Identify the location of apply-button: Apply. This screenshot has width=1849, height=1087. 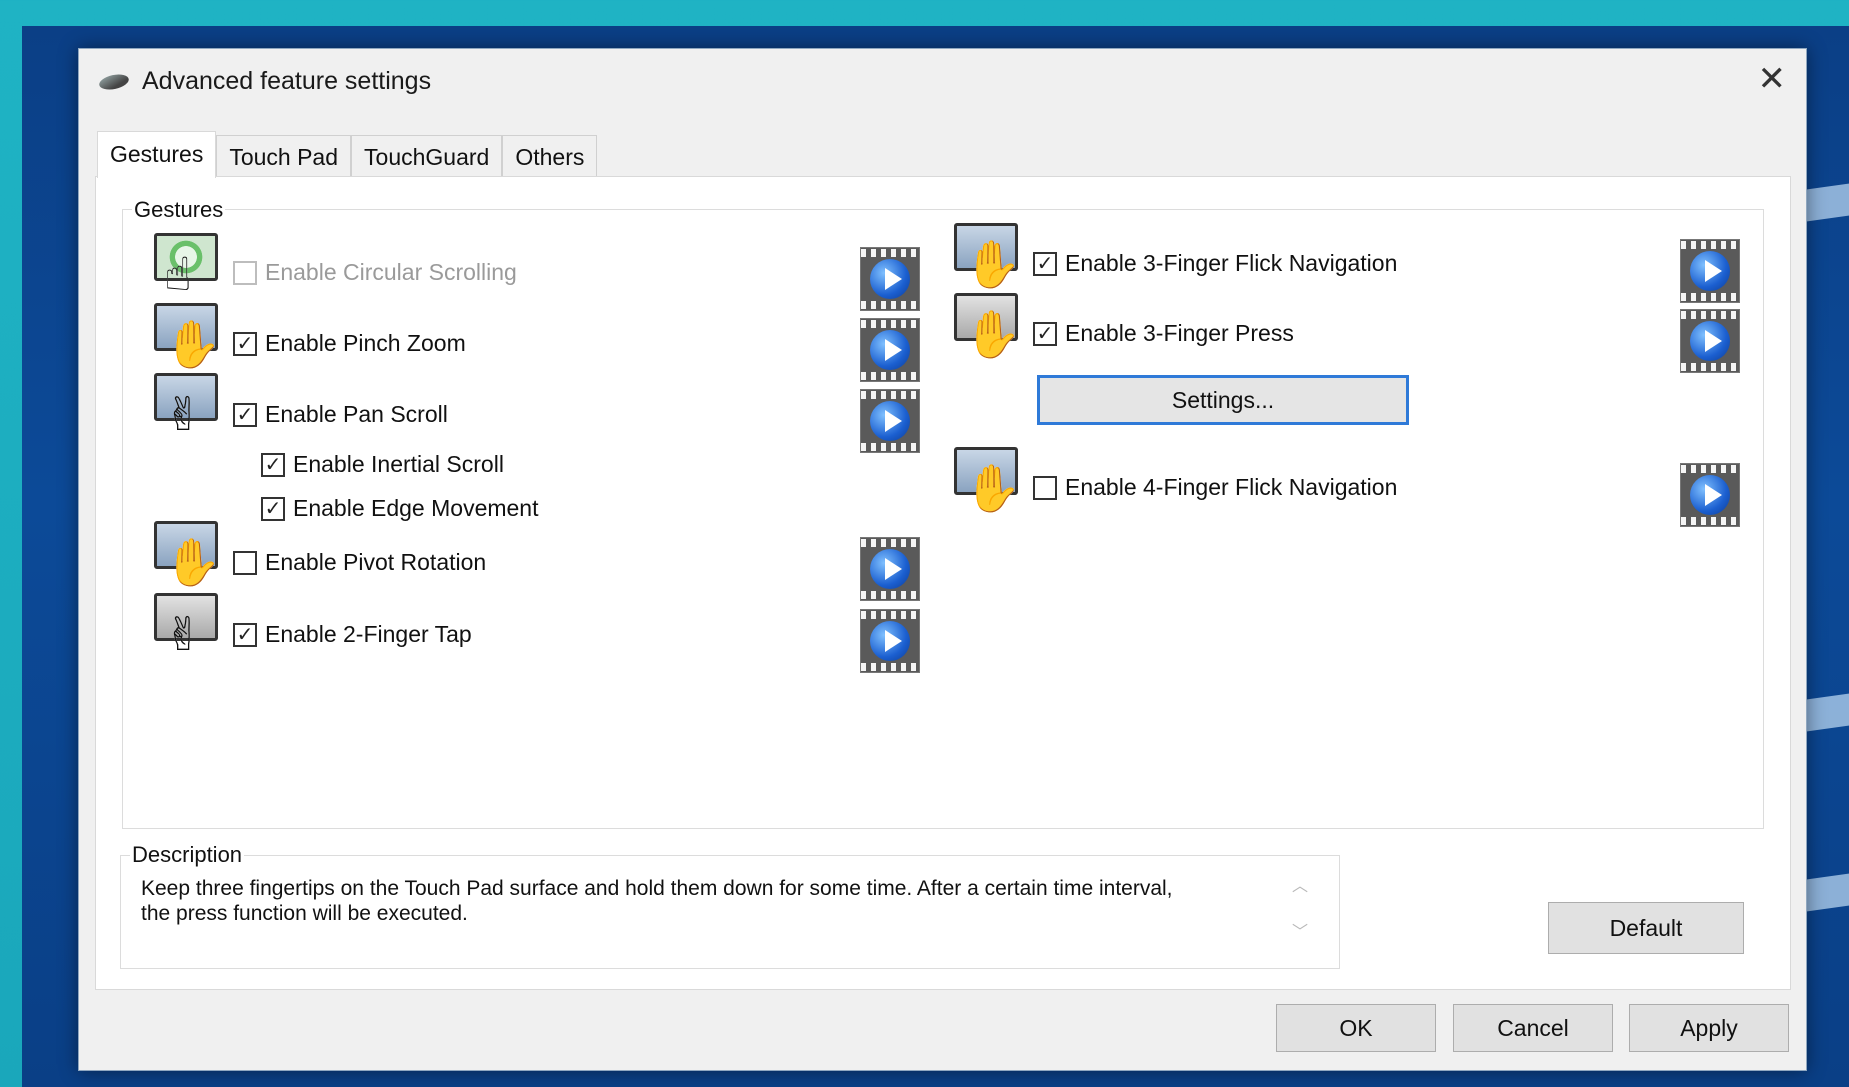
(1709, 1028).